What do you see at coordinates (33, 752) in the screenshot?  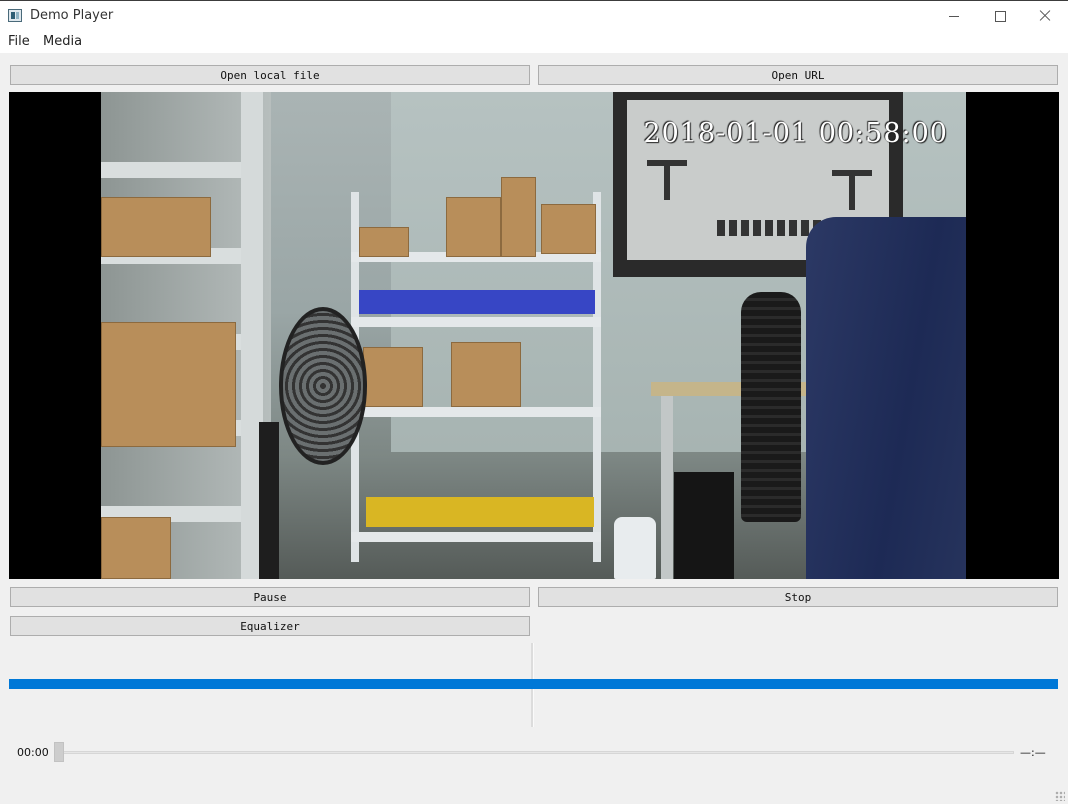 I see `current-time-label: 00:00` at bounding box center [33, 752].